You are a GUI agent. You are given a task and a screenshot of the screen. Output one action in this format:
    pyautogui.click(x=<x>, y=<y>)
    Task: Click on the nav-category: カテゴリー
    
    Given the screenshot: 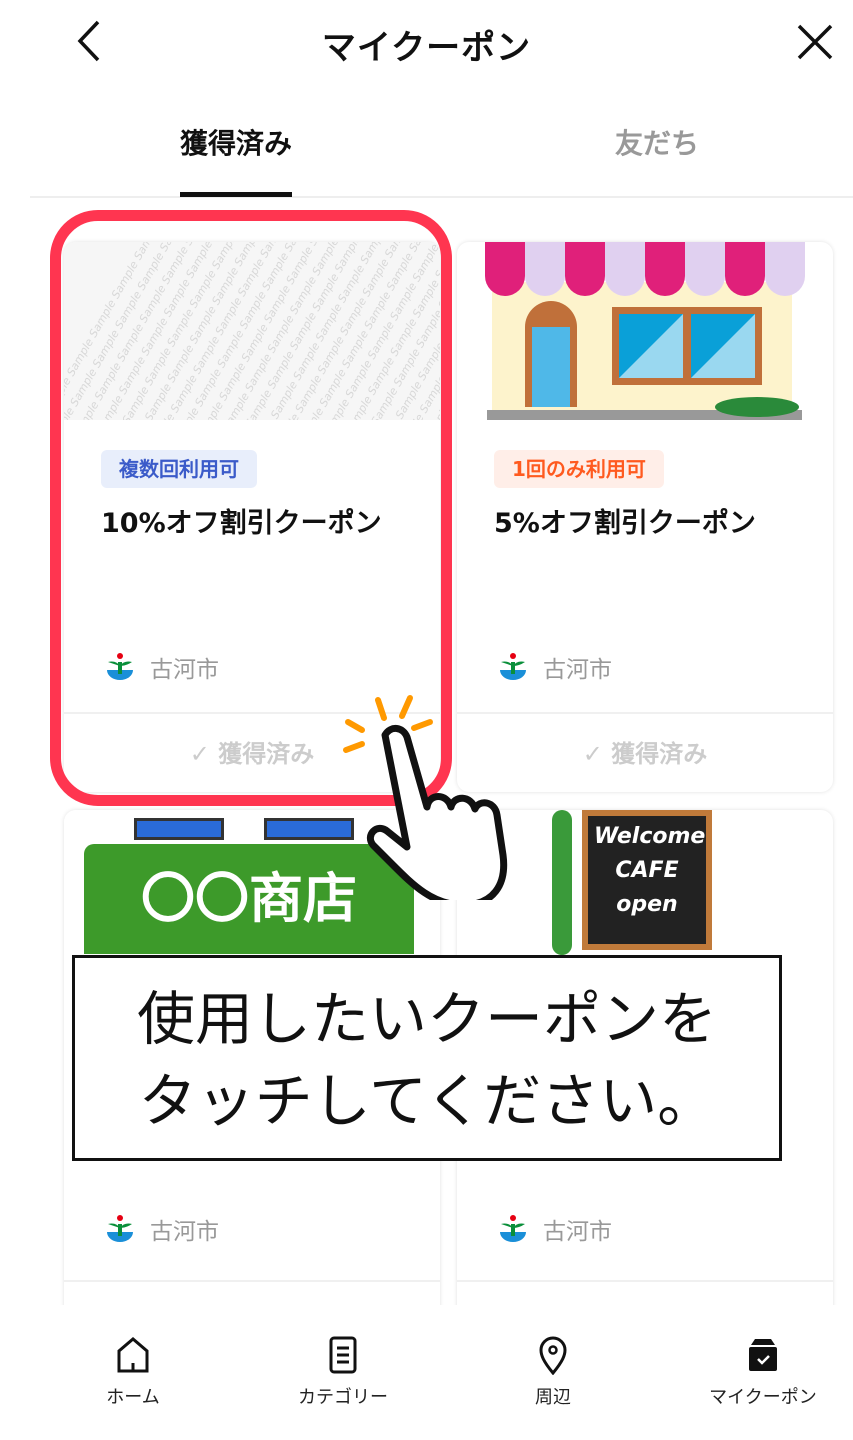 What is the action you would take?
    pyautogui.click(x=343, y=1372)
    